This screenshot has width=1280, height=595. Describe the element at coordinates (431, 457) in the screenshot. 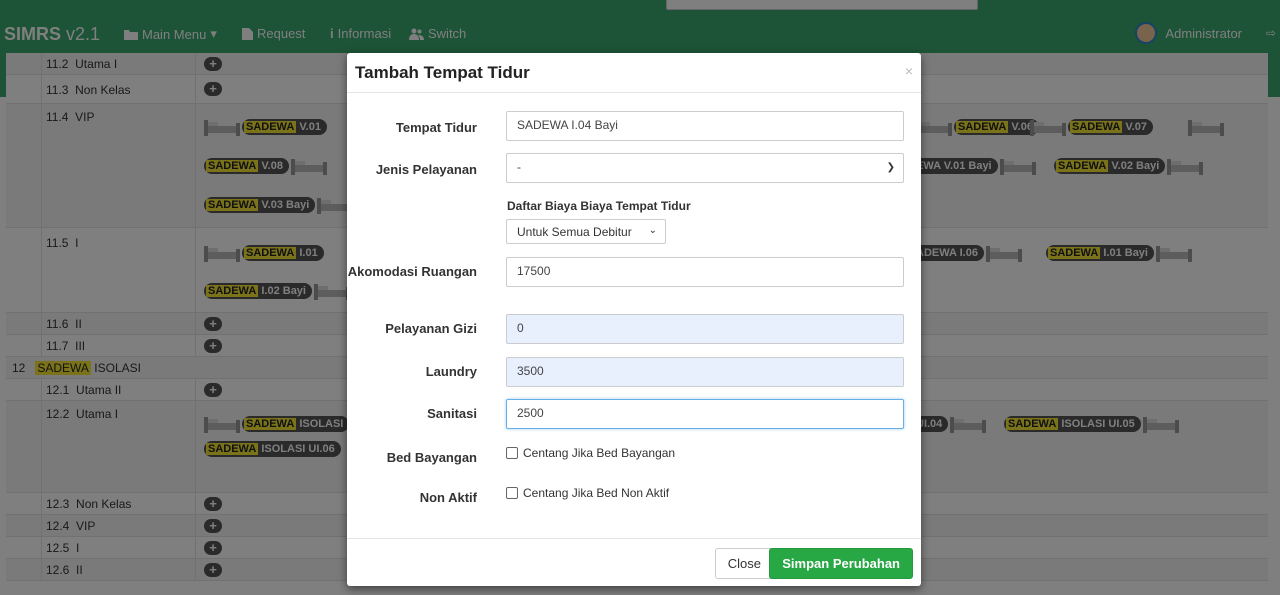

I see `bed-bayangan-label: Bed Bayangan` at that location.